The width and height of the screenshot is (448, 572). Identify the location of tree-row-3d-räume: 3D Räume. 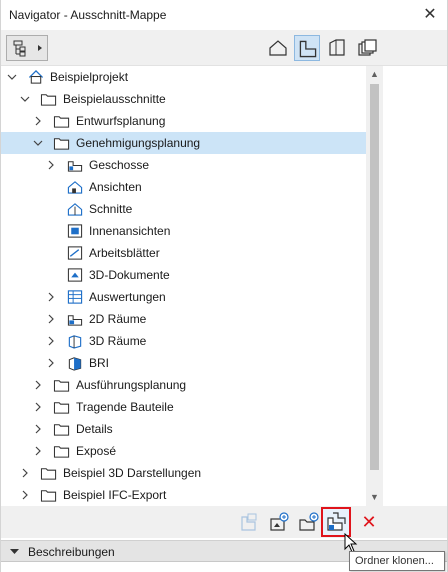
(183, 341).